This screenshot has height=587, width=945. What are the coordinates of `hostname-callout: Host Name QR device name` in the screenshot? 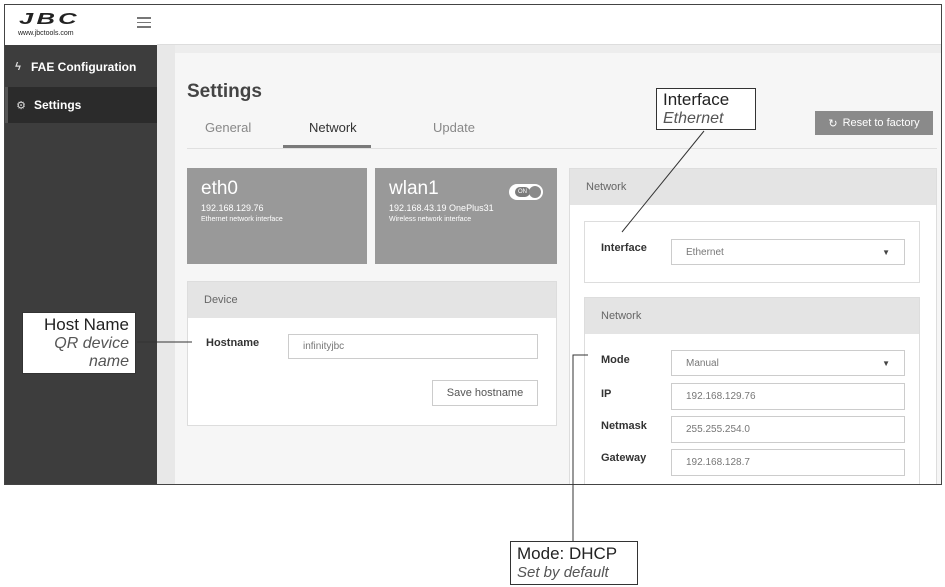 It's located at (79, 343).